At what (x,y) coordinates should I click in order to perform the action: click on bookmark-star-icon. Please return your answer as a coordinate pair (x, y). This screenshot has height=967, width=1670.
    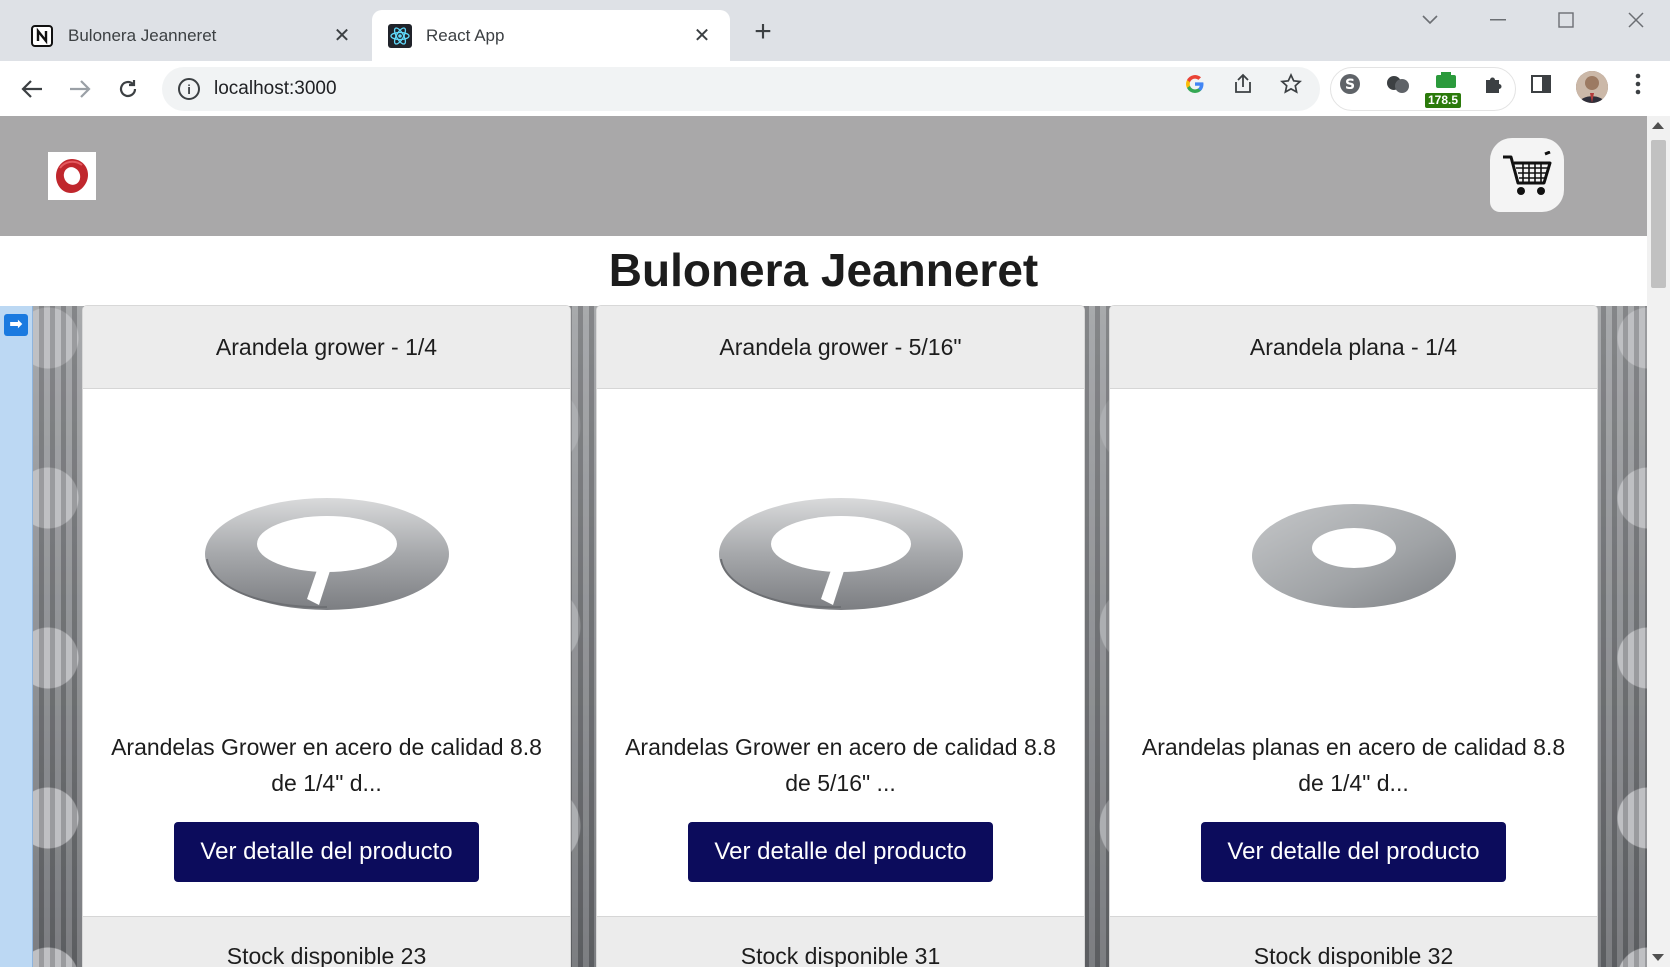
    Looking at the image, I should click on (1291, 84).